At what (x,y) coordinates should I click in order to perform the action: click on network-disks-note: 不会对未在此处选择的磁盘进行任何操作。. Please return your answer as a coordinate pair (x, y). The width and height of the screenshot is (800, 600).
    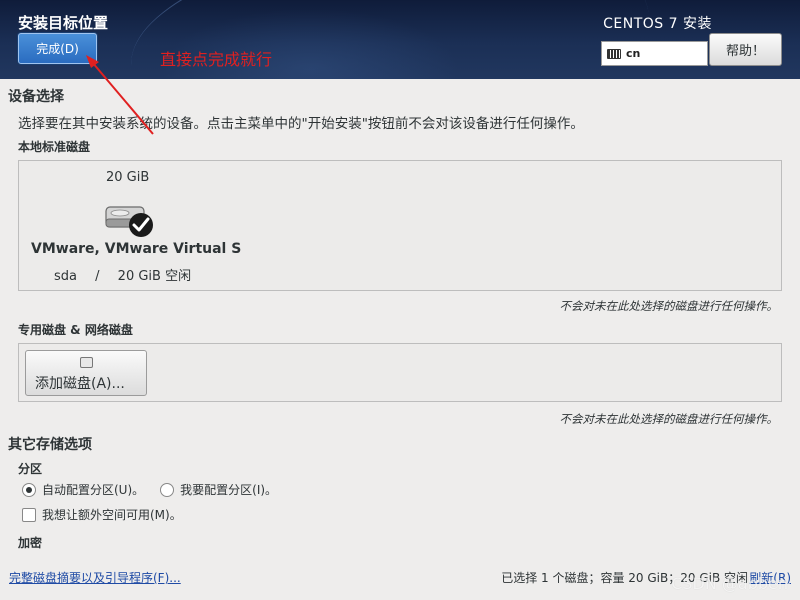
    Looking at the image, I should click on (669, 419).